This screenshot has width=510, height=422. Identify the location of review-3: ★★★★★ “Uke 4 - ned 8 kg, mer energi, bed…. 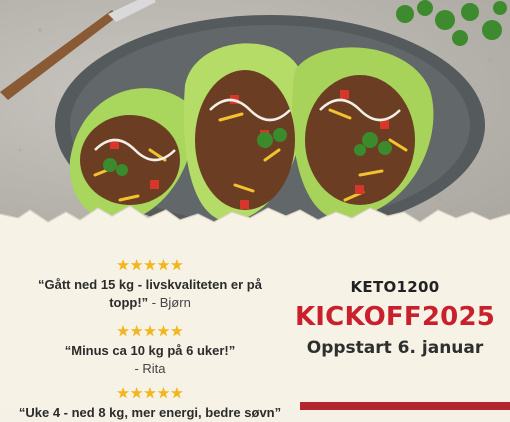
(150, 404).